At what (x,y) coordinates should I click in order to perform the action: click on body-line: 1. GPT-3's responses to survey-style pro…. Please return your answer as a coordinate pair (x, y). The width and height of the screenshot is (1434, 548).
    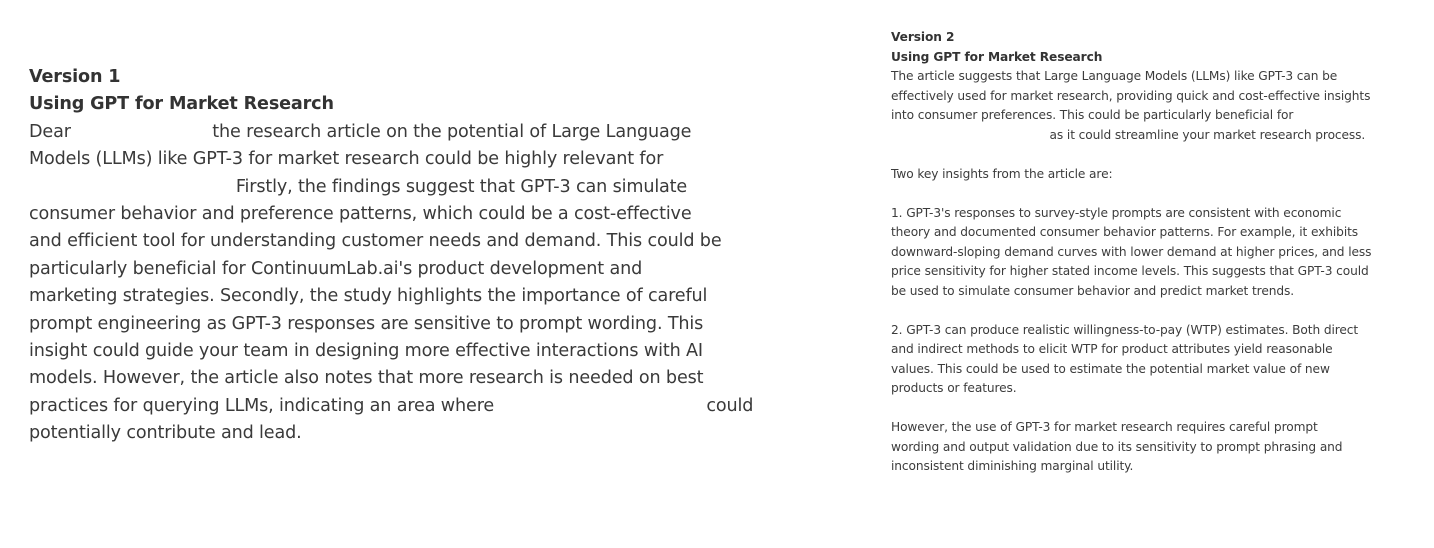
    Looking at the image, I should click on (1116, 212).